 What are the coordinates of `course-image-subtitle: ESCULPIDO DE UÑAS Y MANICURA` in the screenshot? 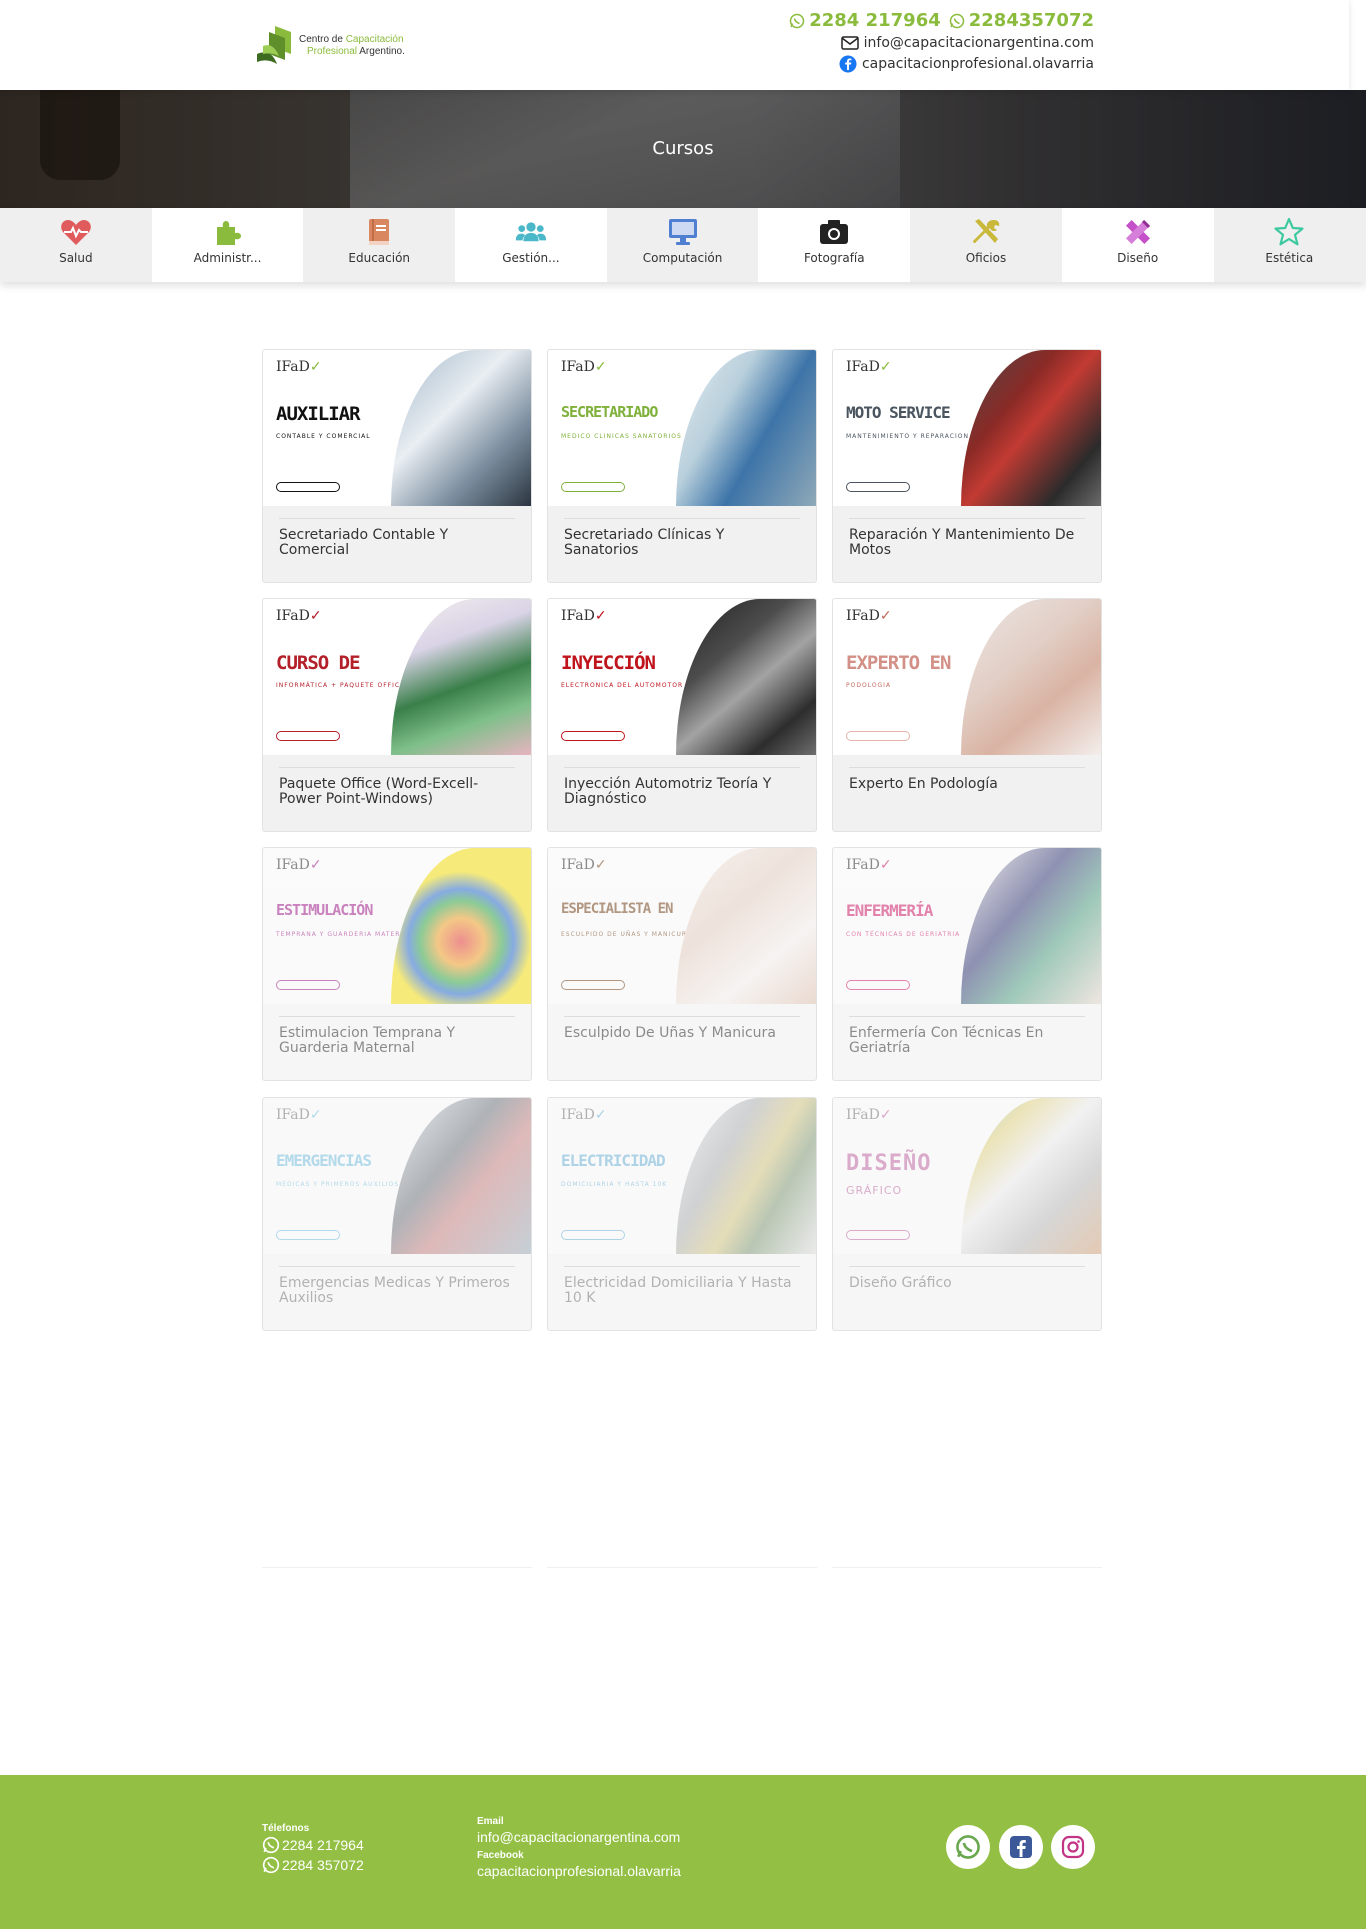 It's located at (626, 934).